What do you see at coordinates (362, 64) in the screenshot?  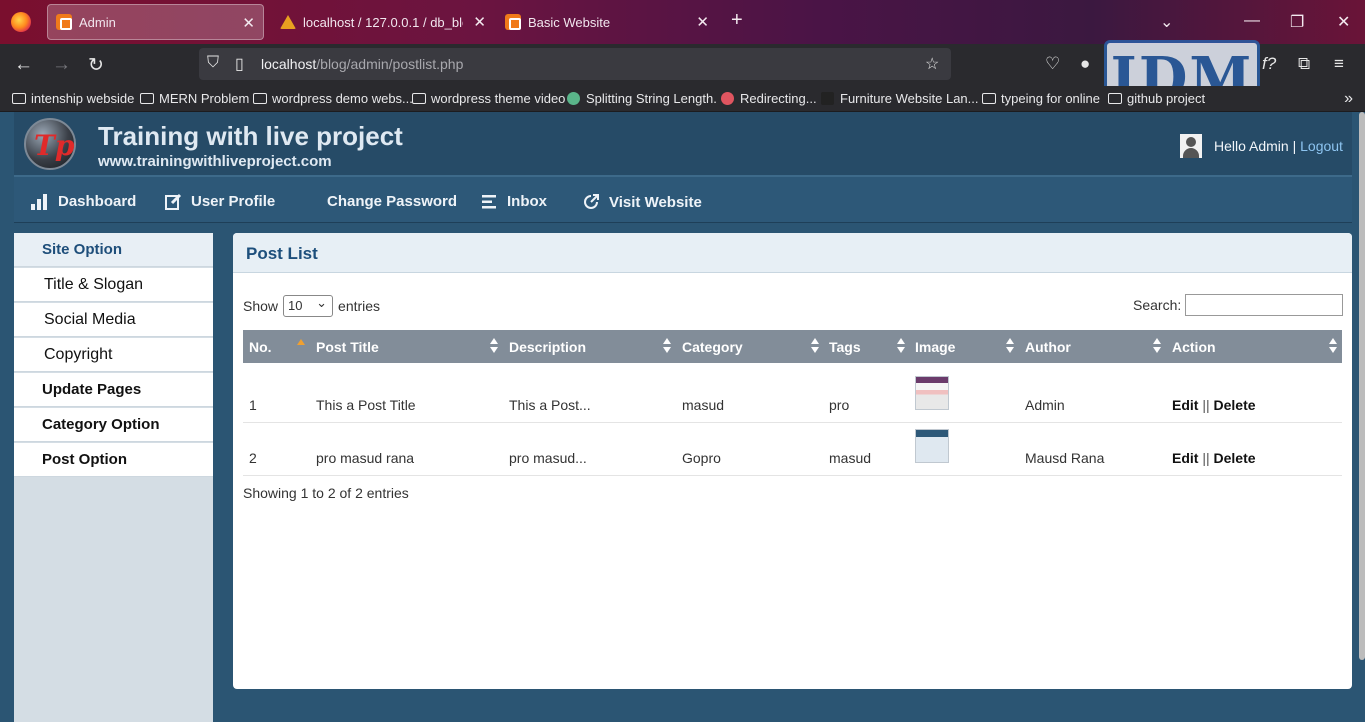 I see `url-text: localhost/blog/admin/postlist.php` at bounding box center [362, 64].